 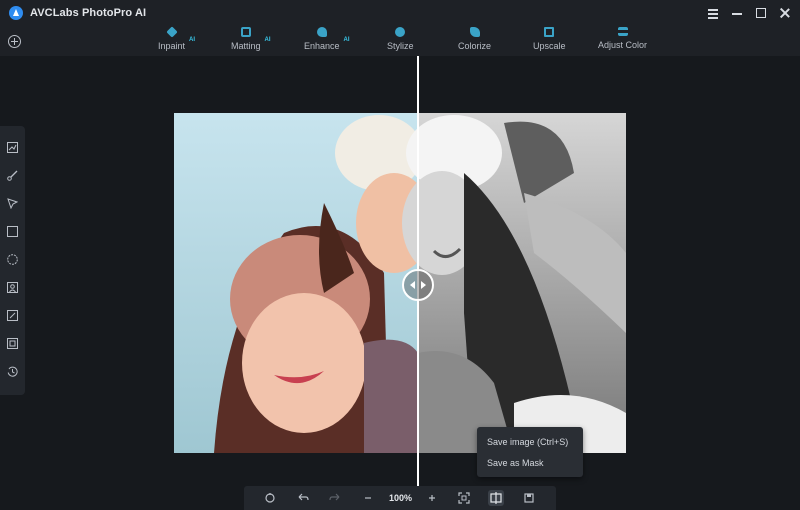 I want to click on save-as-mask-menu-item: Save as Mask, so click(x=515, y=463).